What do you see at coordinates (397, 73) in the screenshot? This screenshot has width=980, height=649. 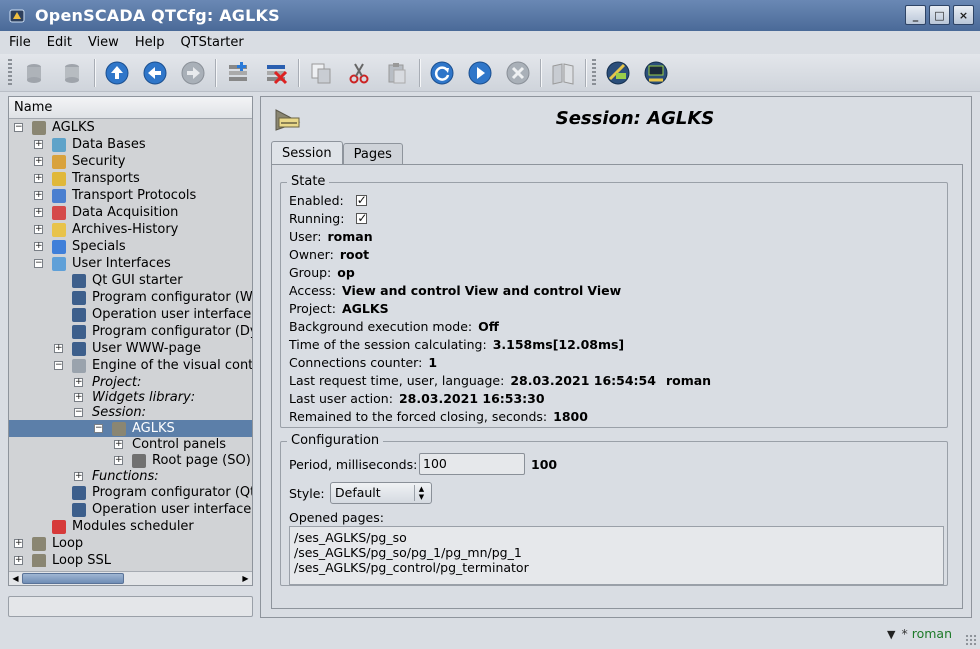 I see `paste-button` at bounding box center [397, 73].